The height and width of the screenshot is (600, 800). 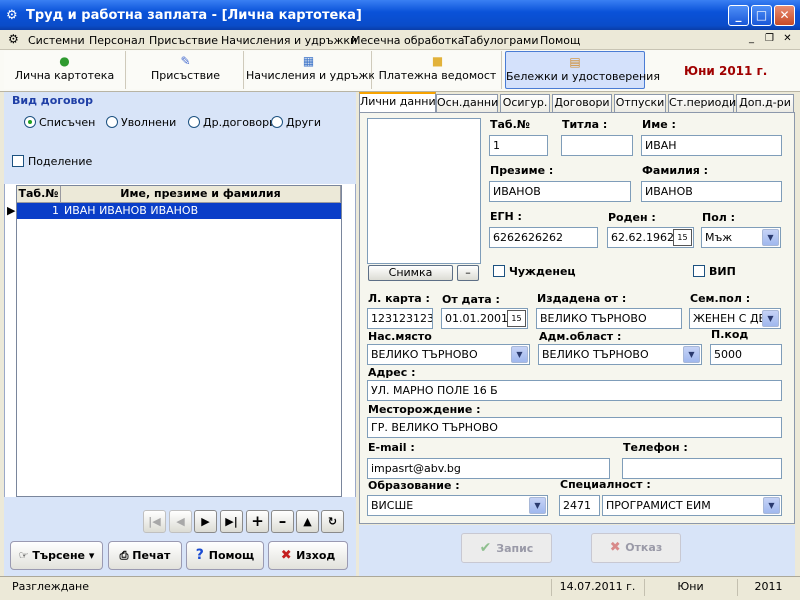 I want to click on tab-service-periods: Ст.периоди, so click(x=702, y=103).